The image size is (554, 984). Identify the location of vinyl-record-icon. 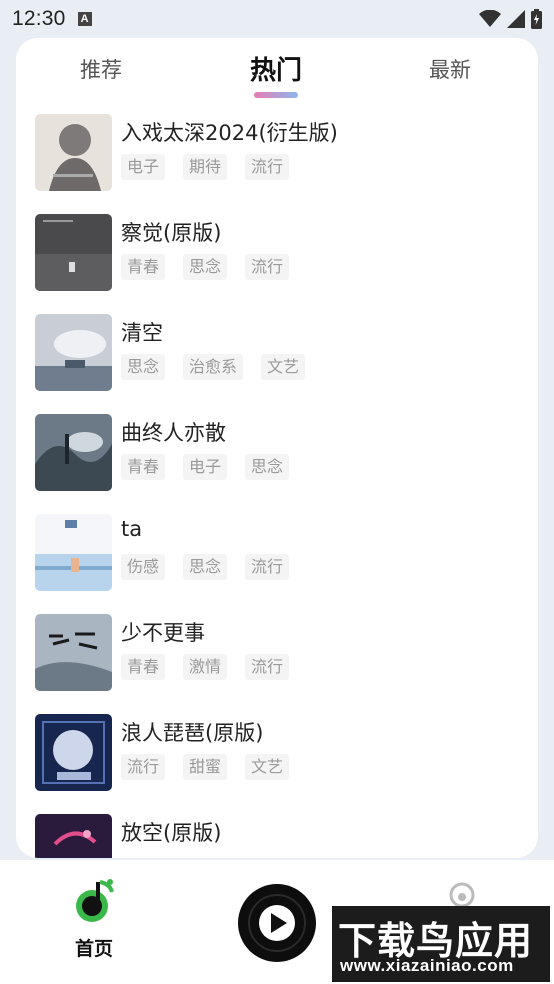
(277, 923).